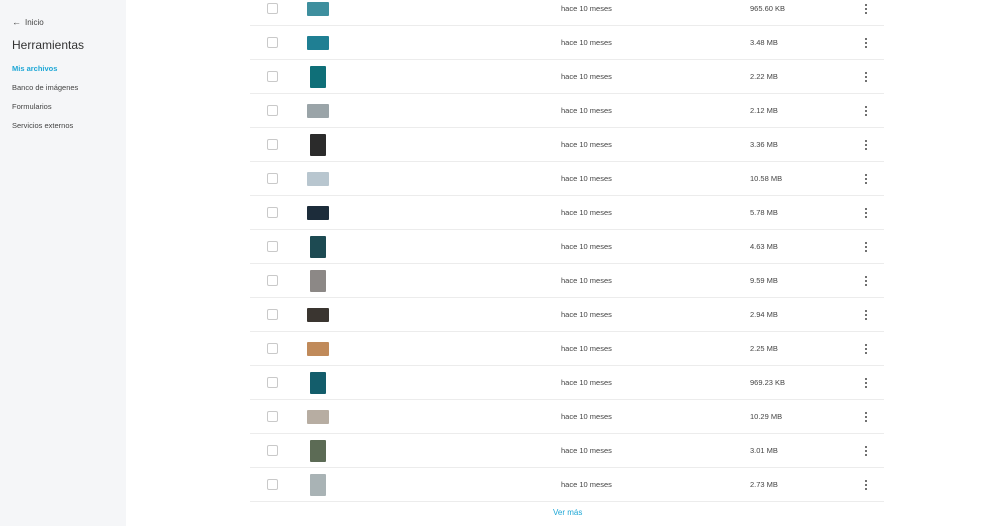 The width and height of the screenshot is (1000, 526). What do you see at coordinates (764, 212) in the screenshot?
I see `file-size: 5.78 MB` at bounding box center [764, 212].